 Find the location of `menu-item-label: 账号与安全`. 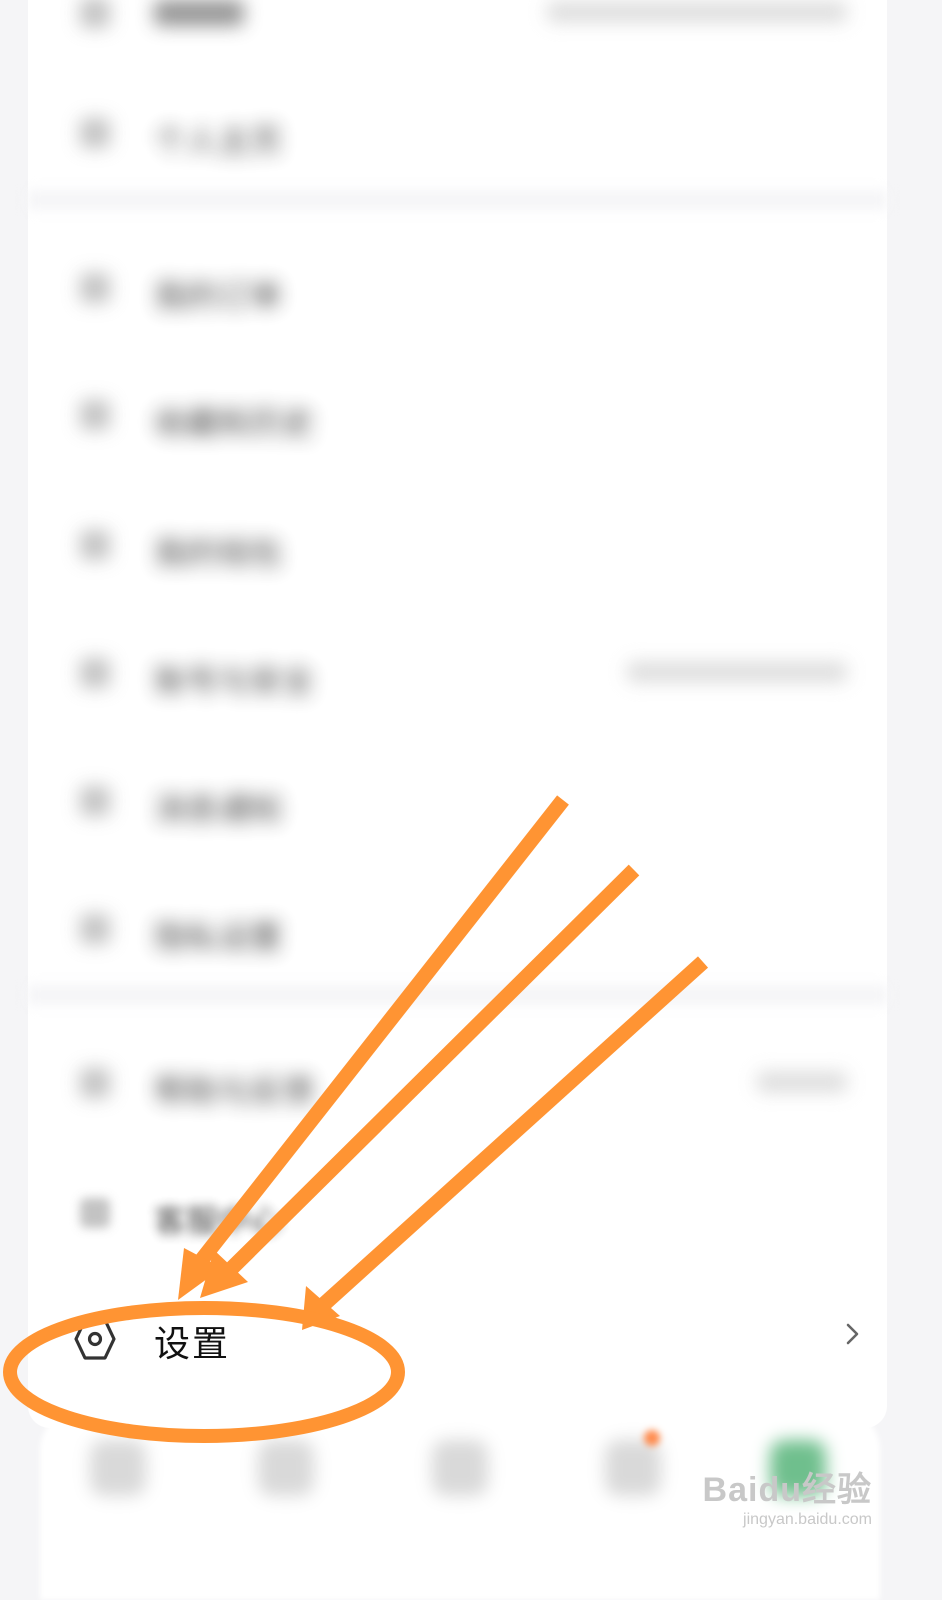

menu-item-label: 账号与安全 is located at coordinates (234, 681).